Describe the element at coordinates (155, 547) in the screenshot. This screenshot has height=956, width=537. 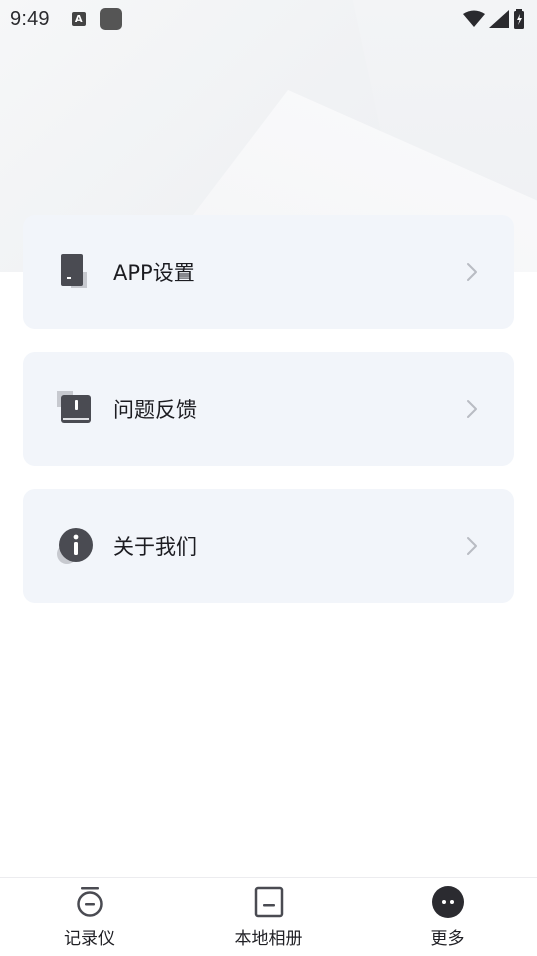
I see `menu-item-label: 关于我们` at that location.